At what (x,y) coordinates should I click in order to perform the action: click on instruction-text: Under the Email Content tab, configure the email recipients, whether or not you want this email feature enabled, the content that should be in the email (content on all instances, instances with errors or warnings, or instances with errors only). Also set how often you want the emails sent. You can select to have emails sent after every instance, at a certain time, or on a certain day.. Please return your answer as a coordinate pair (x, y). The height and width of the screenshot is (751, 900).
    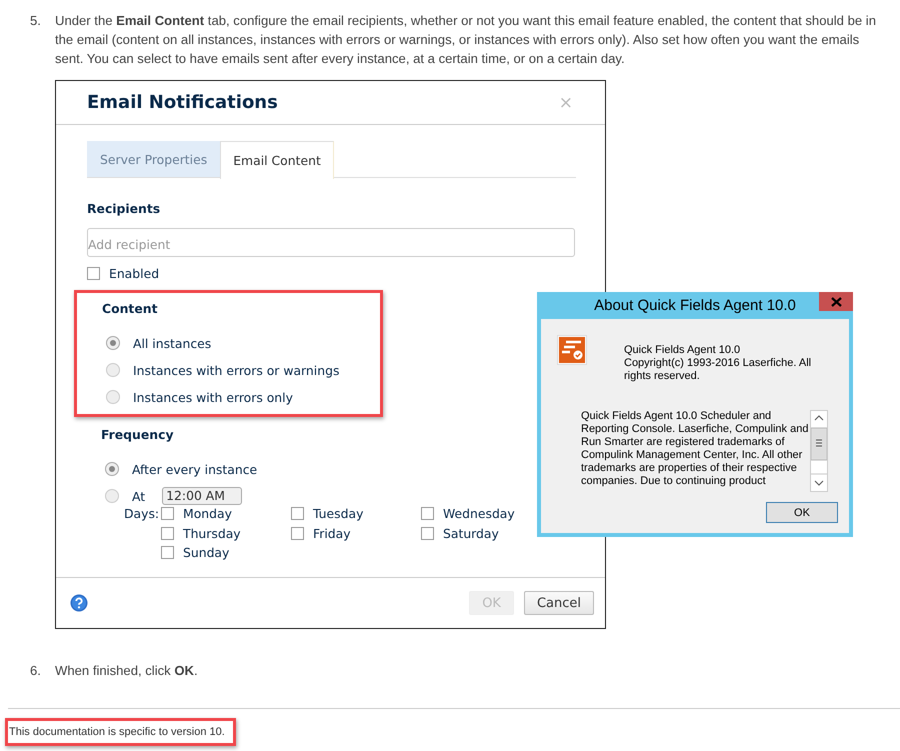
    Looking at the image, I should click on (466, 40).